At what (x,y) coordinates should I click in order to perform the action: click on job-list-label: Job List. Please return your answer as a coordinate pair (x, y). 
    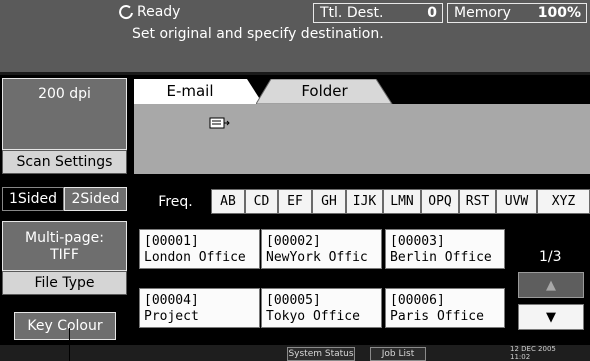
    Looking at the image, I should click on (398, 353).